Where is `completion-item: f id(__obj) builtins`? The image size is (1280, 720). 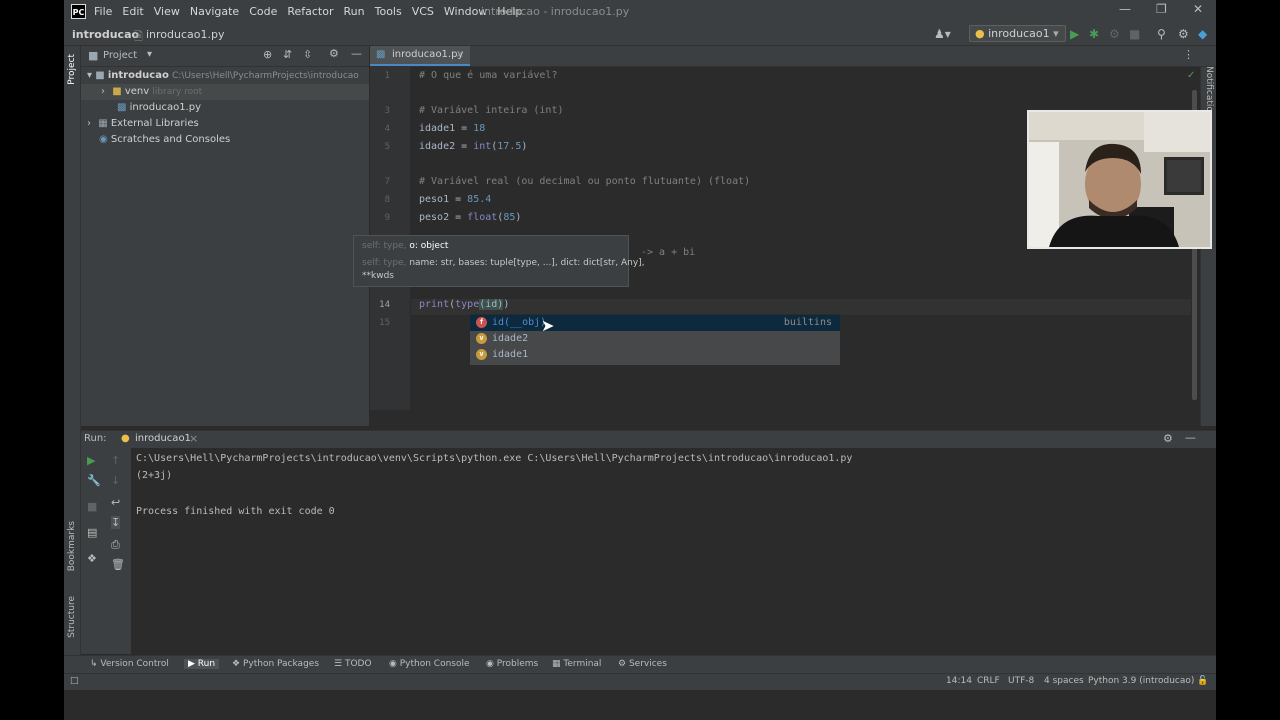
completion-item: f id(__obj) builtins is located at coordinates (655, 323).